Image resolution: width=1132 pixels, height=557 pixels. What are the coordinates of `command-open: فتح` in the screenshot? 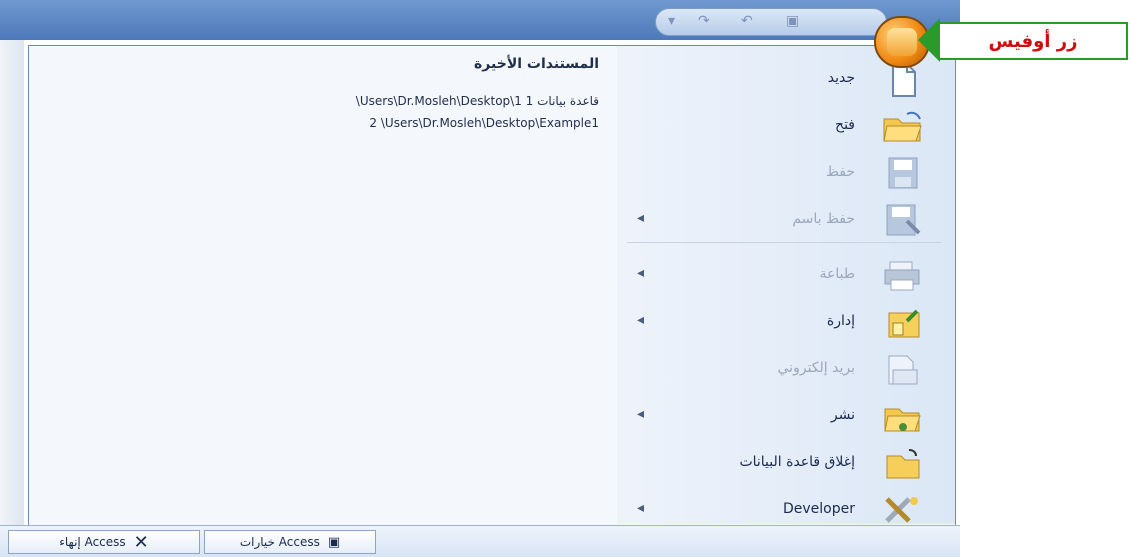 It's located at (786, 125).